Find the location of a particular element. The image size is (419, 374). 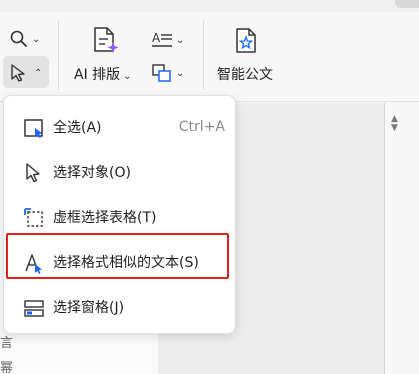

menu-item-label: 选择窗格(J) is located at coordinates (89, 308).